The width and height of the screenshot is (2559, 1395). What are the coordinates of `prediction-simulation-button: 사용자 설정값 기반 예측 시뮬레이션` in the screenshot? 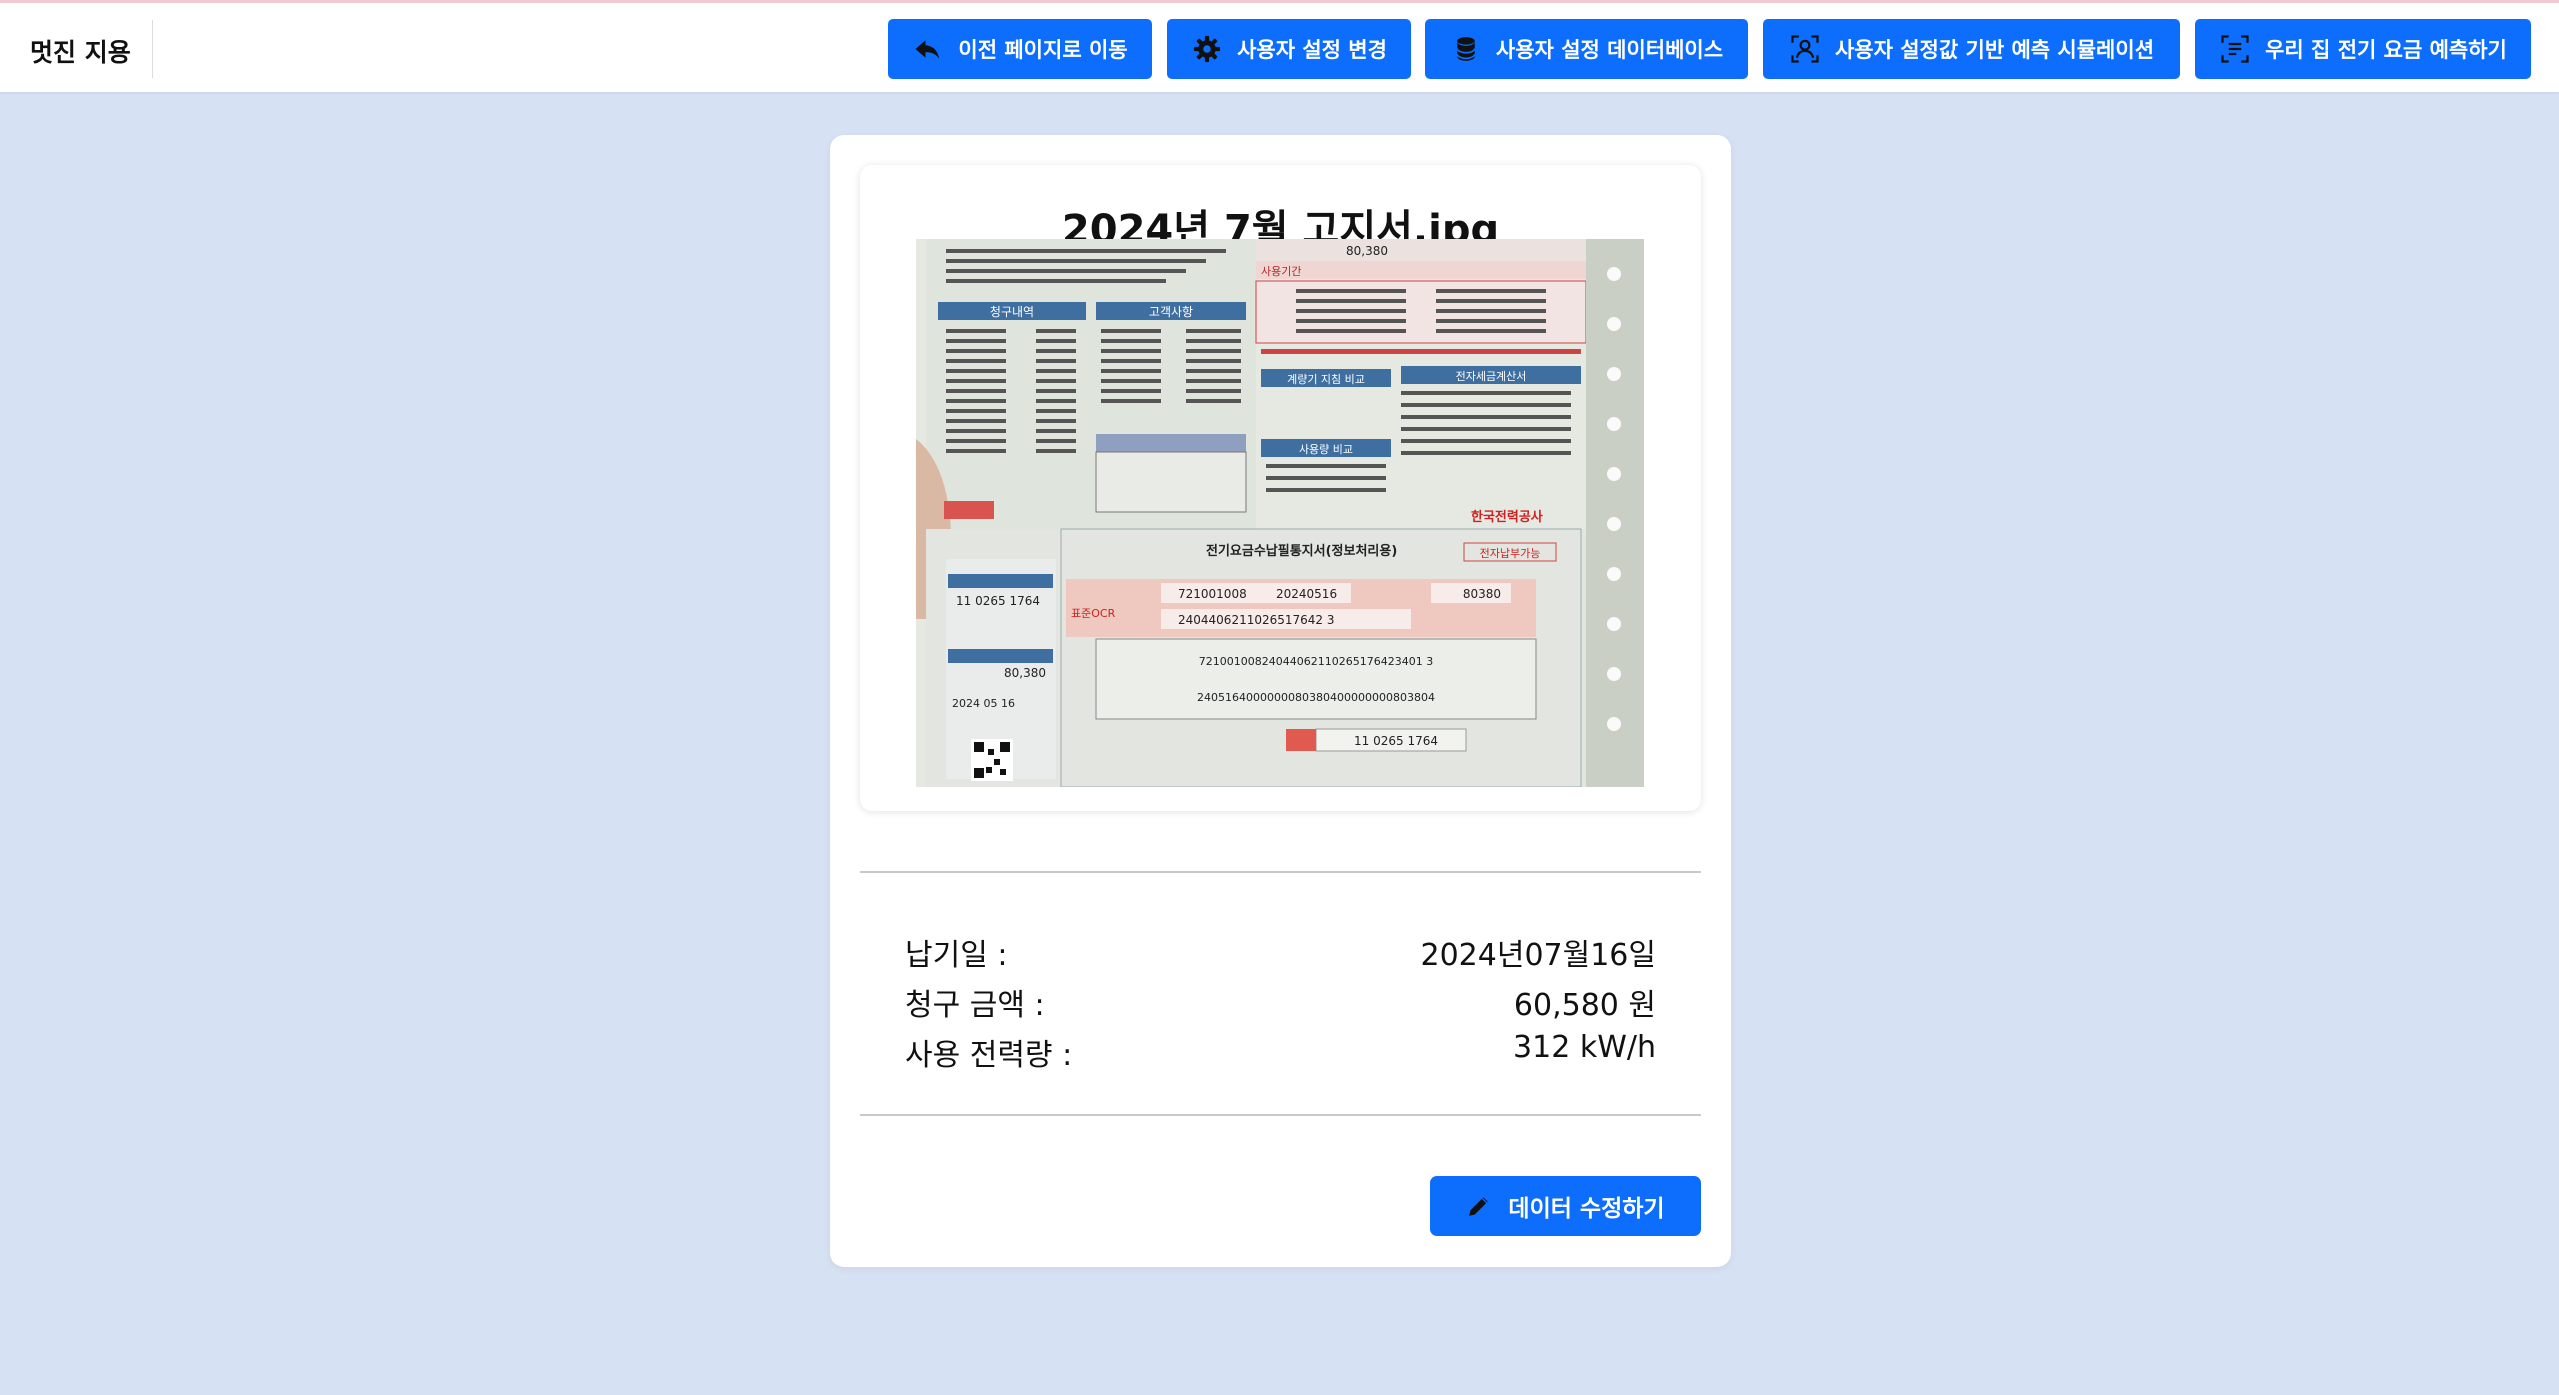 It's located at (1971, 49).